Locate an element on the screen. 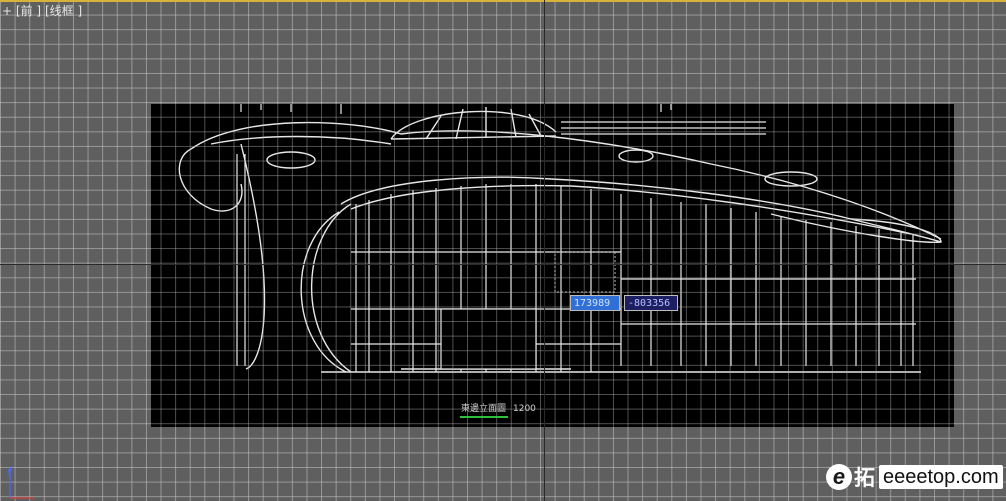 The width and height of the screenshot is (1006, 501). watermark-domain: eeeetop.com is located at coordinates (941, 477).